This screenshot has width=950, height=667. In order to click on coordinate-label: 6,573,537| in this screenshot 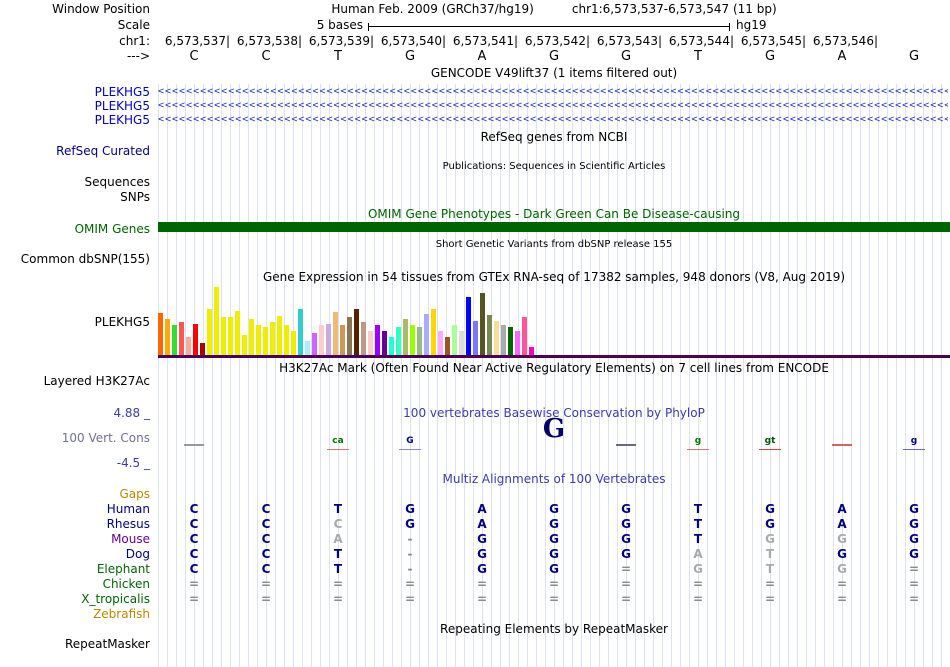, I will do `click(197, 41)`.